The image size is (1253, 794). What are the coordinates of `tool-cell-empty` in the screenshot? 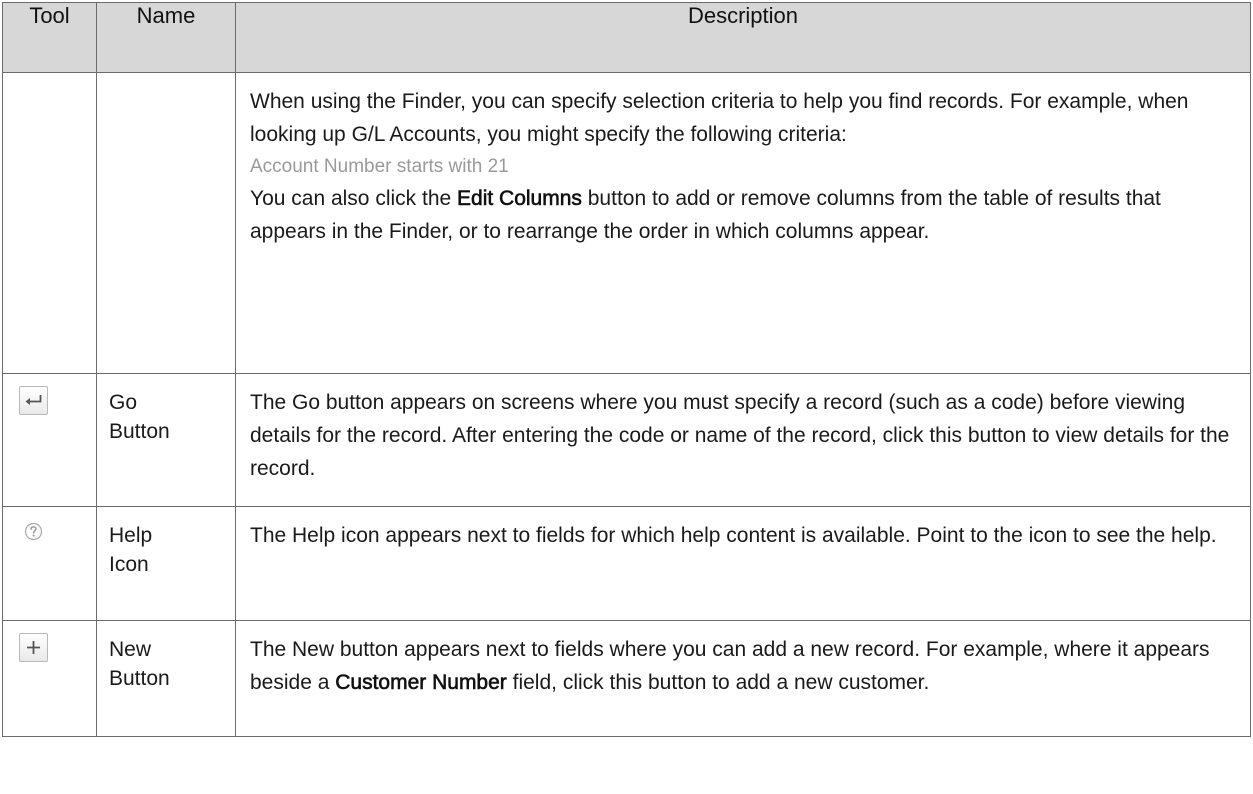 It's located at (49, 223).